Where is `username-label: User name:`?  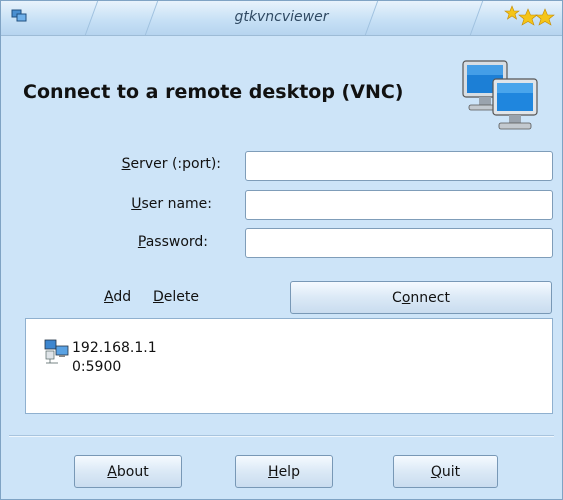 username-label: User name: is located at coordinates (171, 204).